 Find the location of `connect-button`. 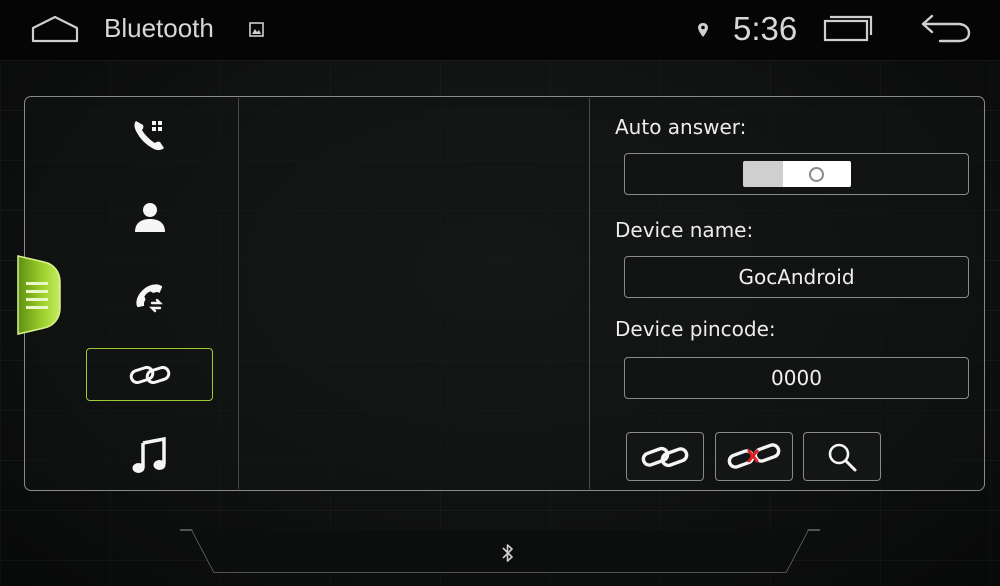

connect-button is located at coordinates (665, 456).